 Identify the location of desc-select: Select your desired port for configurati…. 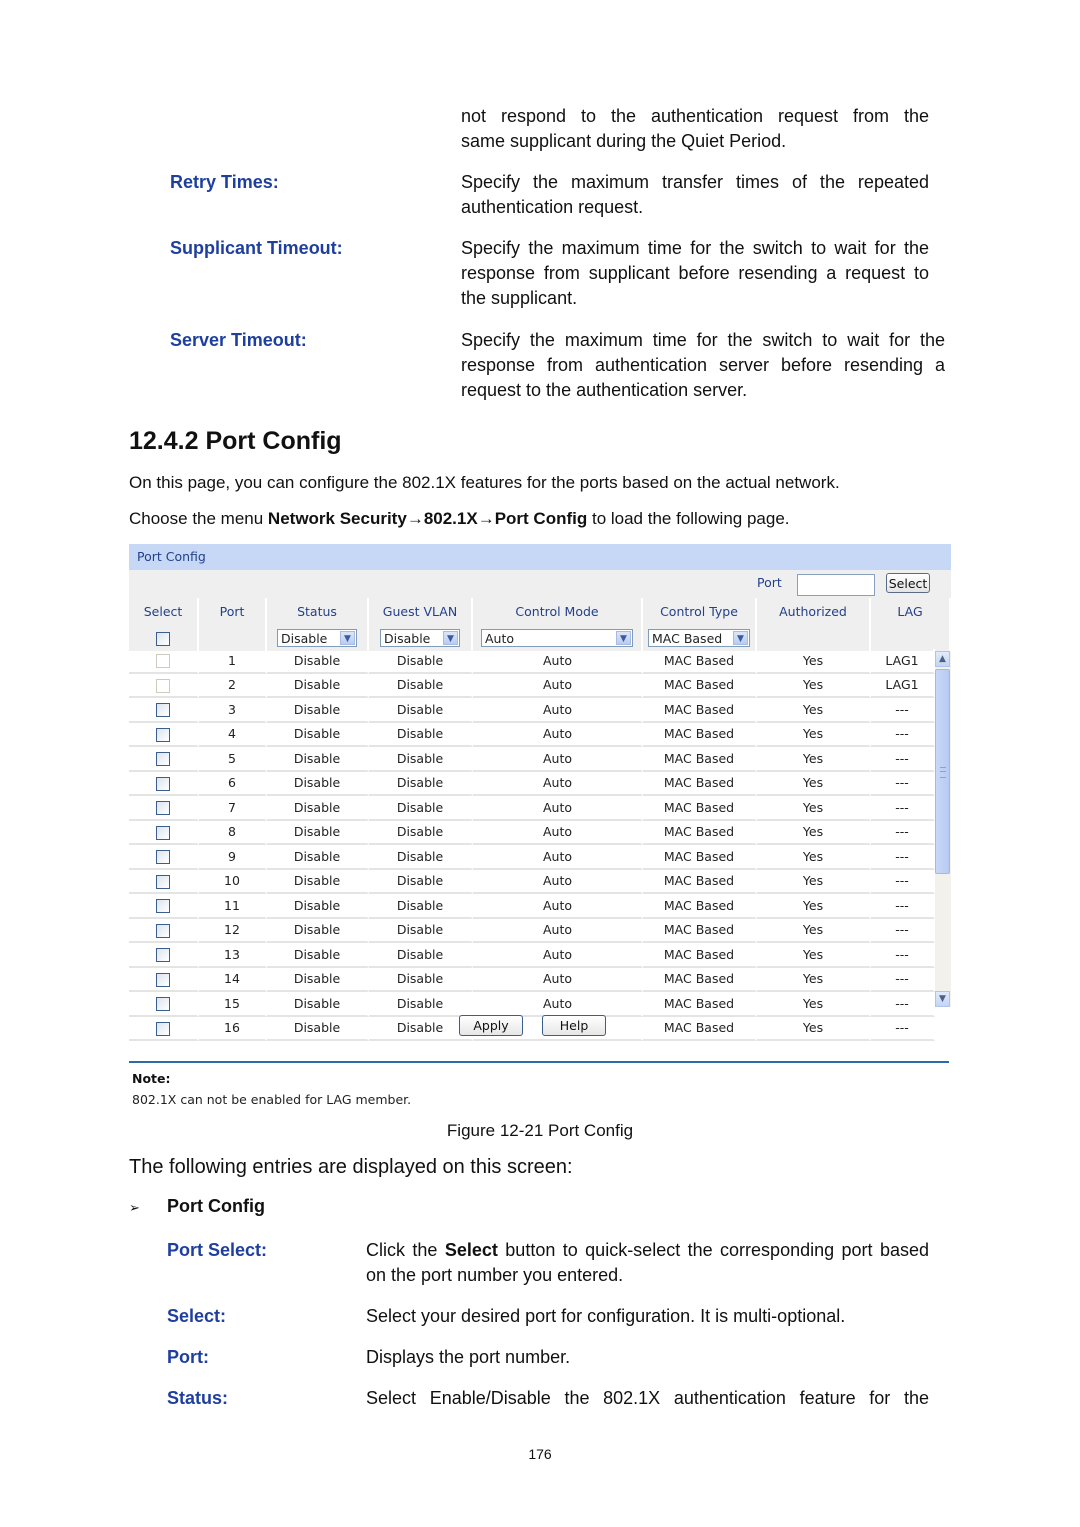
(606, 1316).